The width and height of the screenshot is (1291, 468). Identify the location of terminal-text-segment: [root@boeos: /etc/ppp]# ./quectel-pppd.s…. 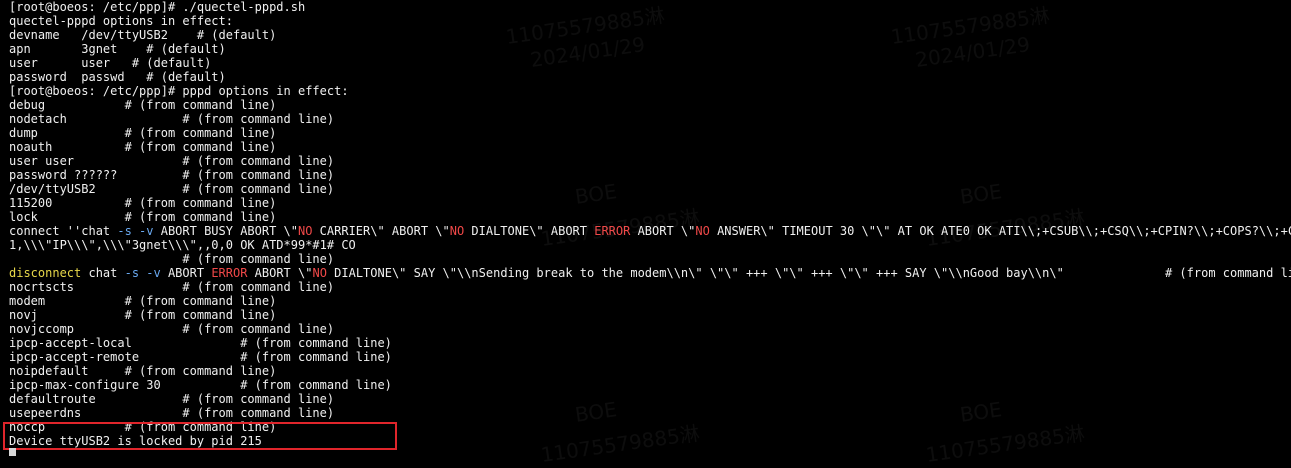
(157, 7).